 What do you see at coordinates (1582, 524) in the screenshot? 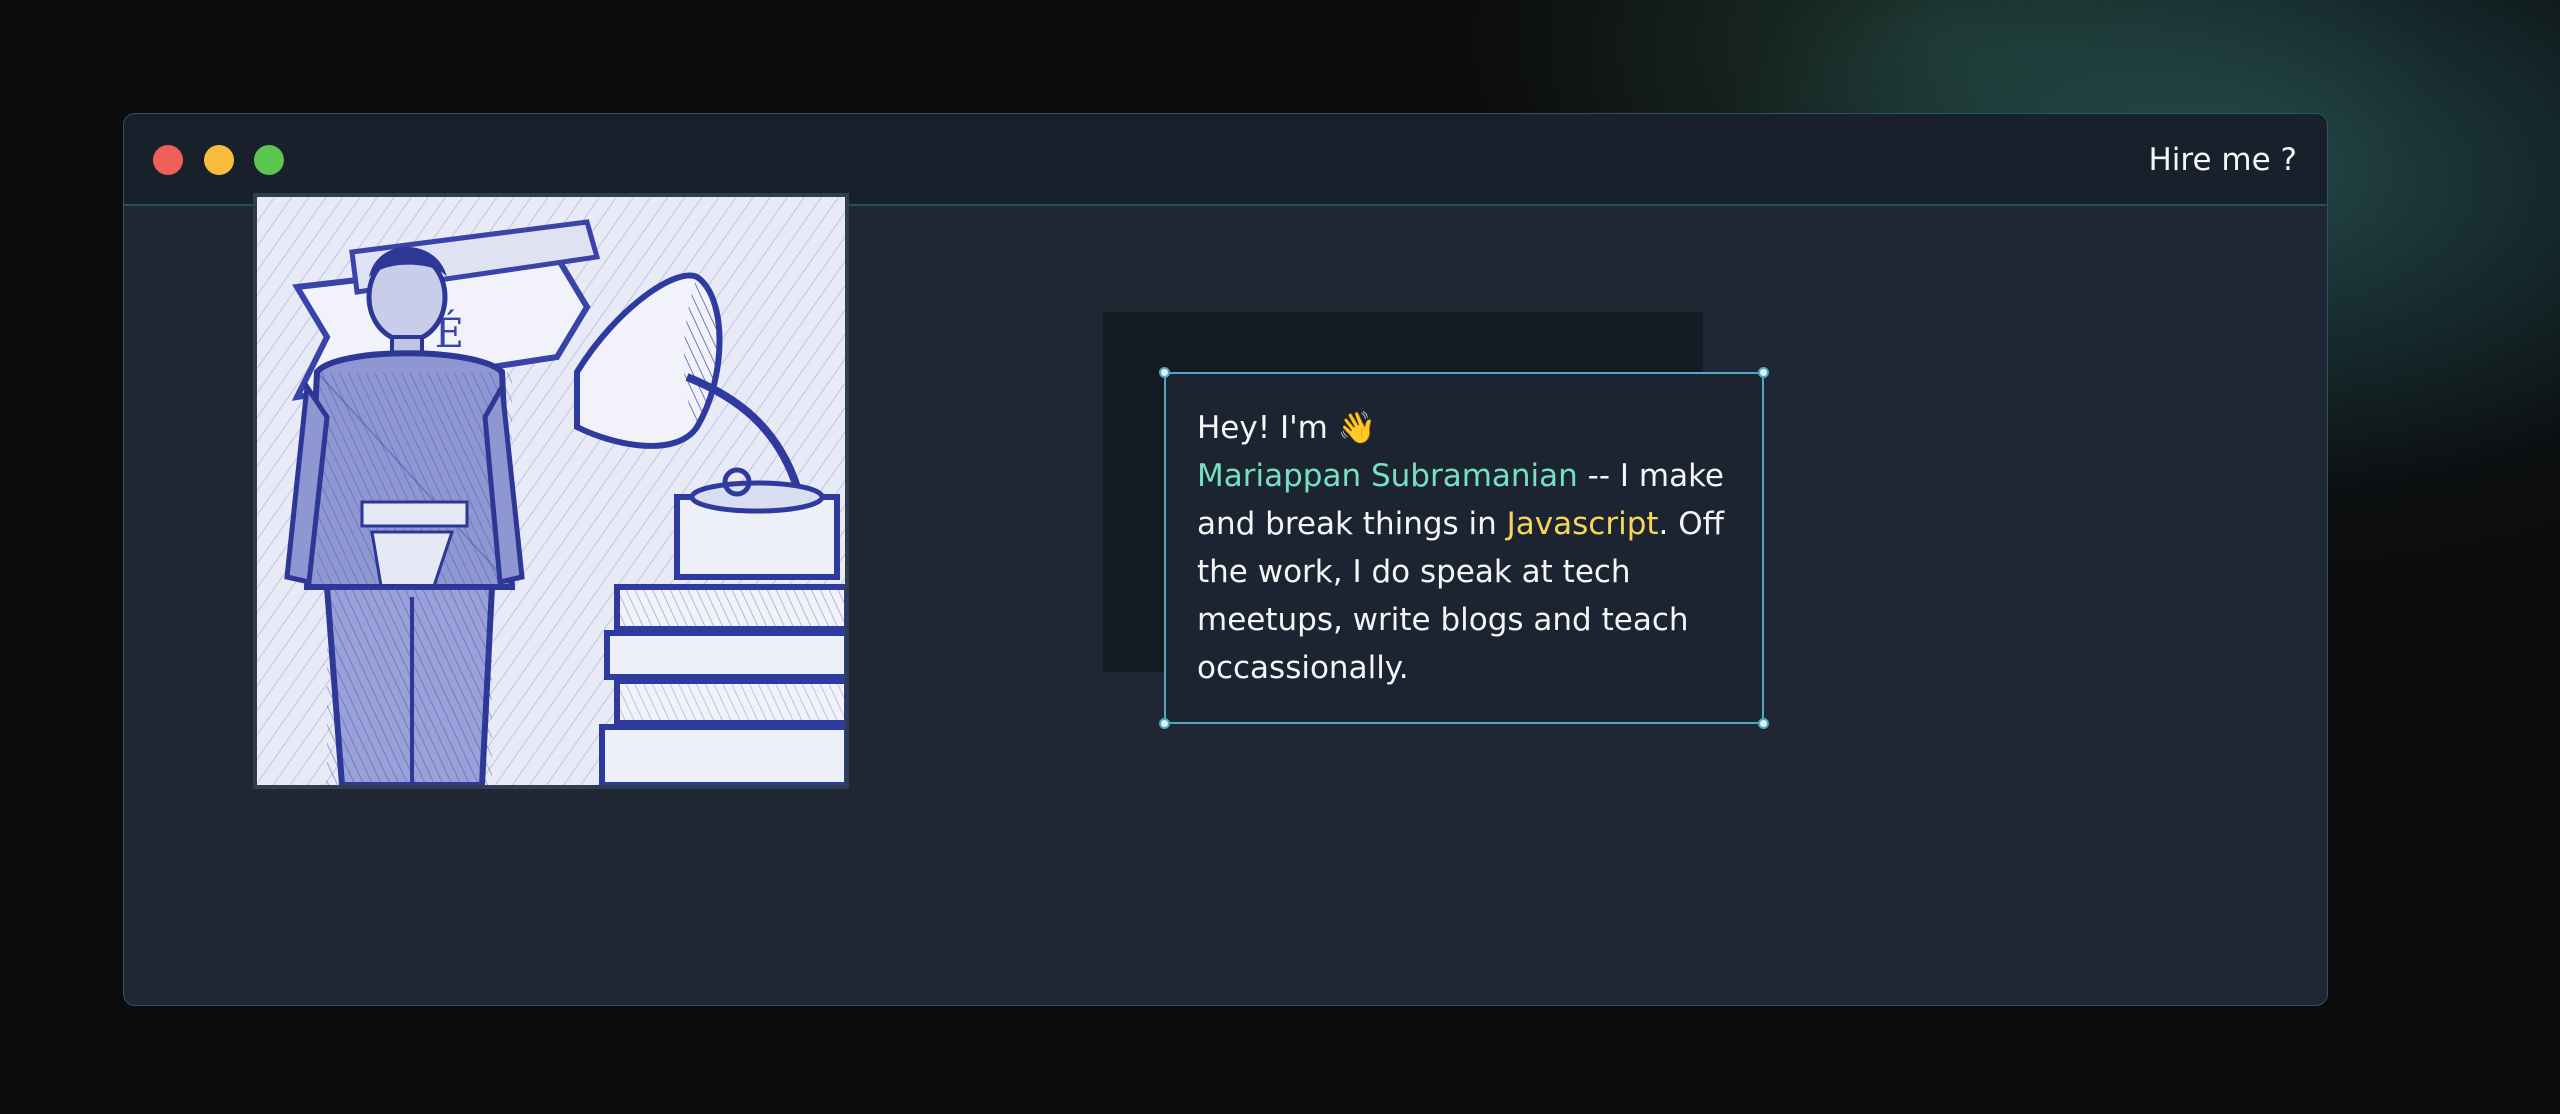
I see `intro-language: Javascript` at bounding box center [1582, 524].